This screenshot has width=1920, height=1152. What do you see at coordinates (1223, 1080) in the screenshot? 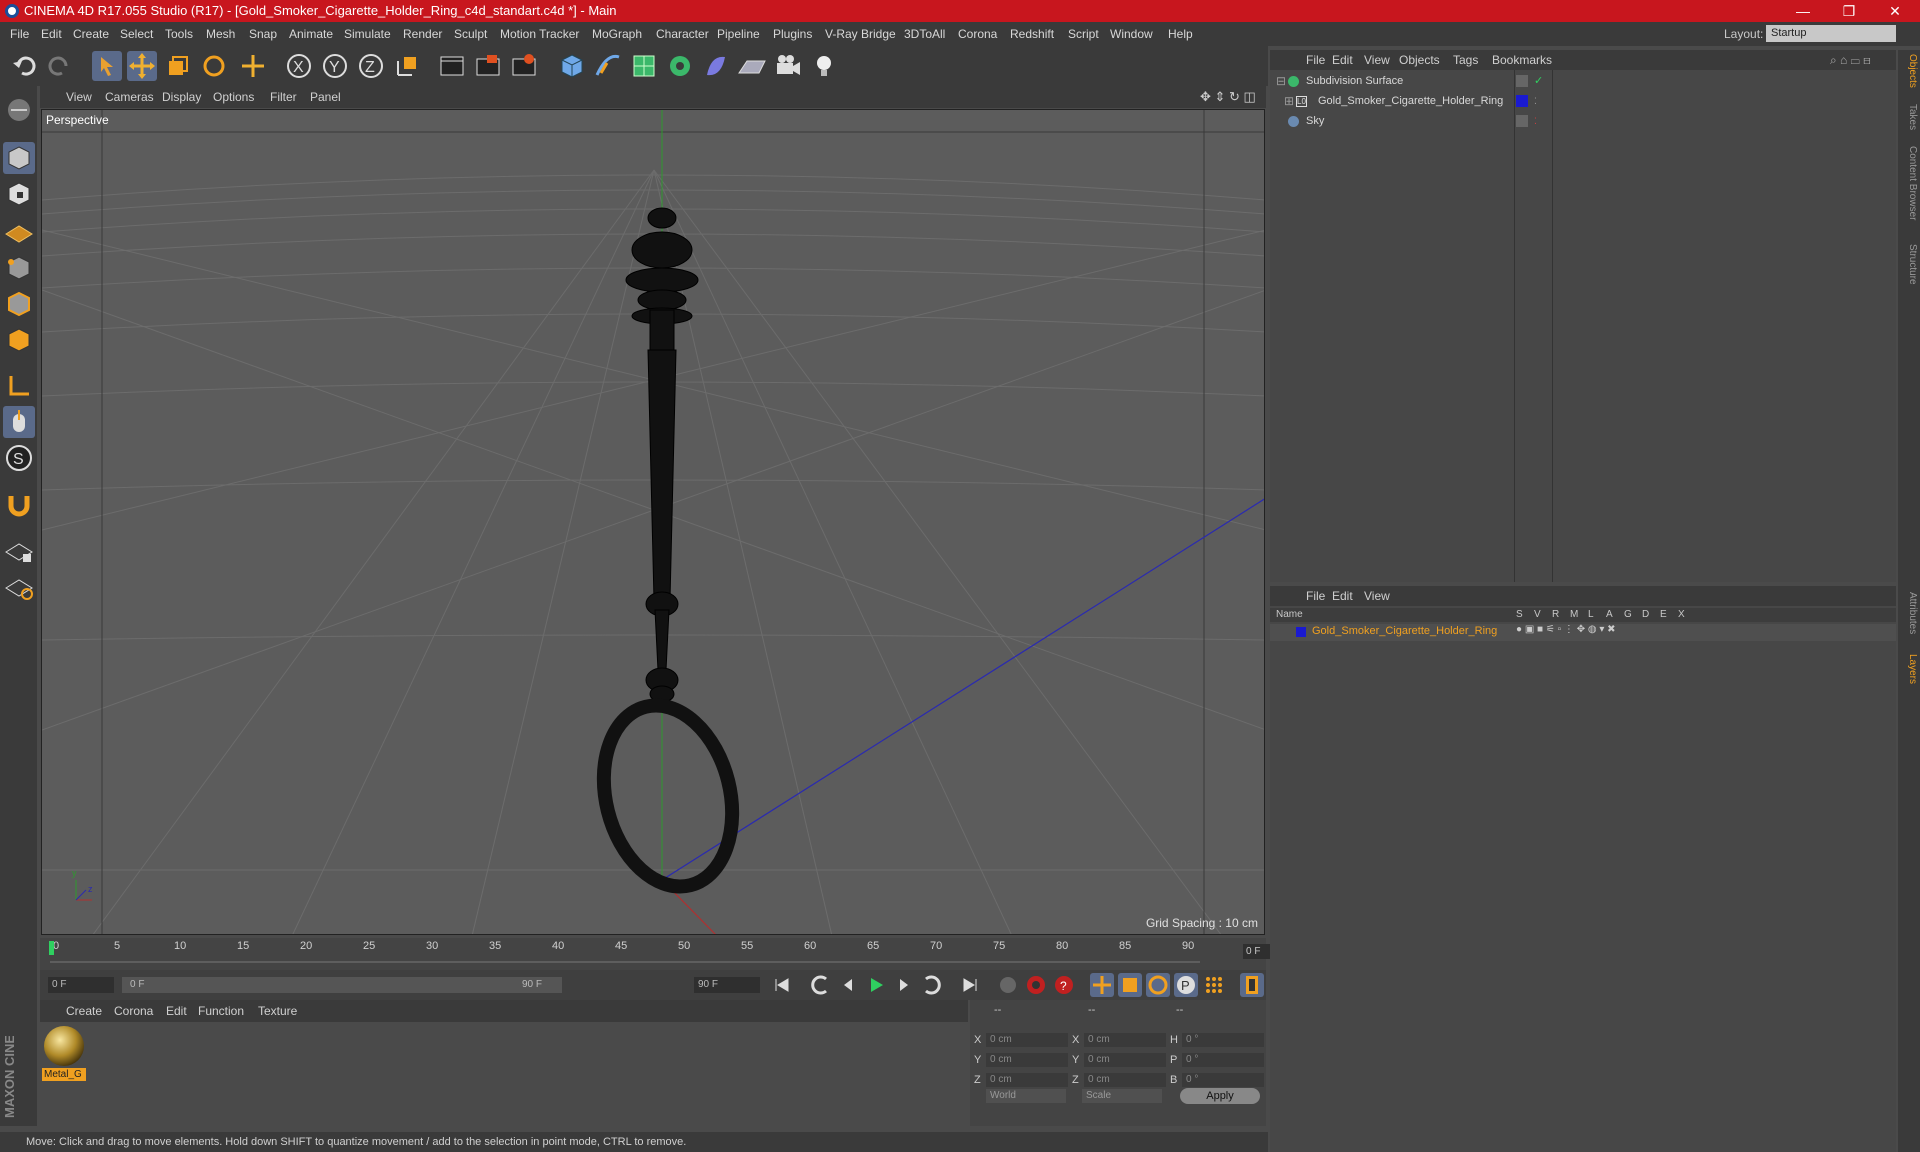
I see `rotation-b-field: 0 °` at bounding box center [1223, 1080].